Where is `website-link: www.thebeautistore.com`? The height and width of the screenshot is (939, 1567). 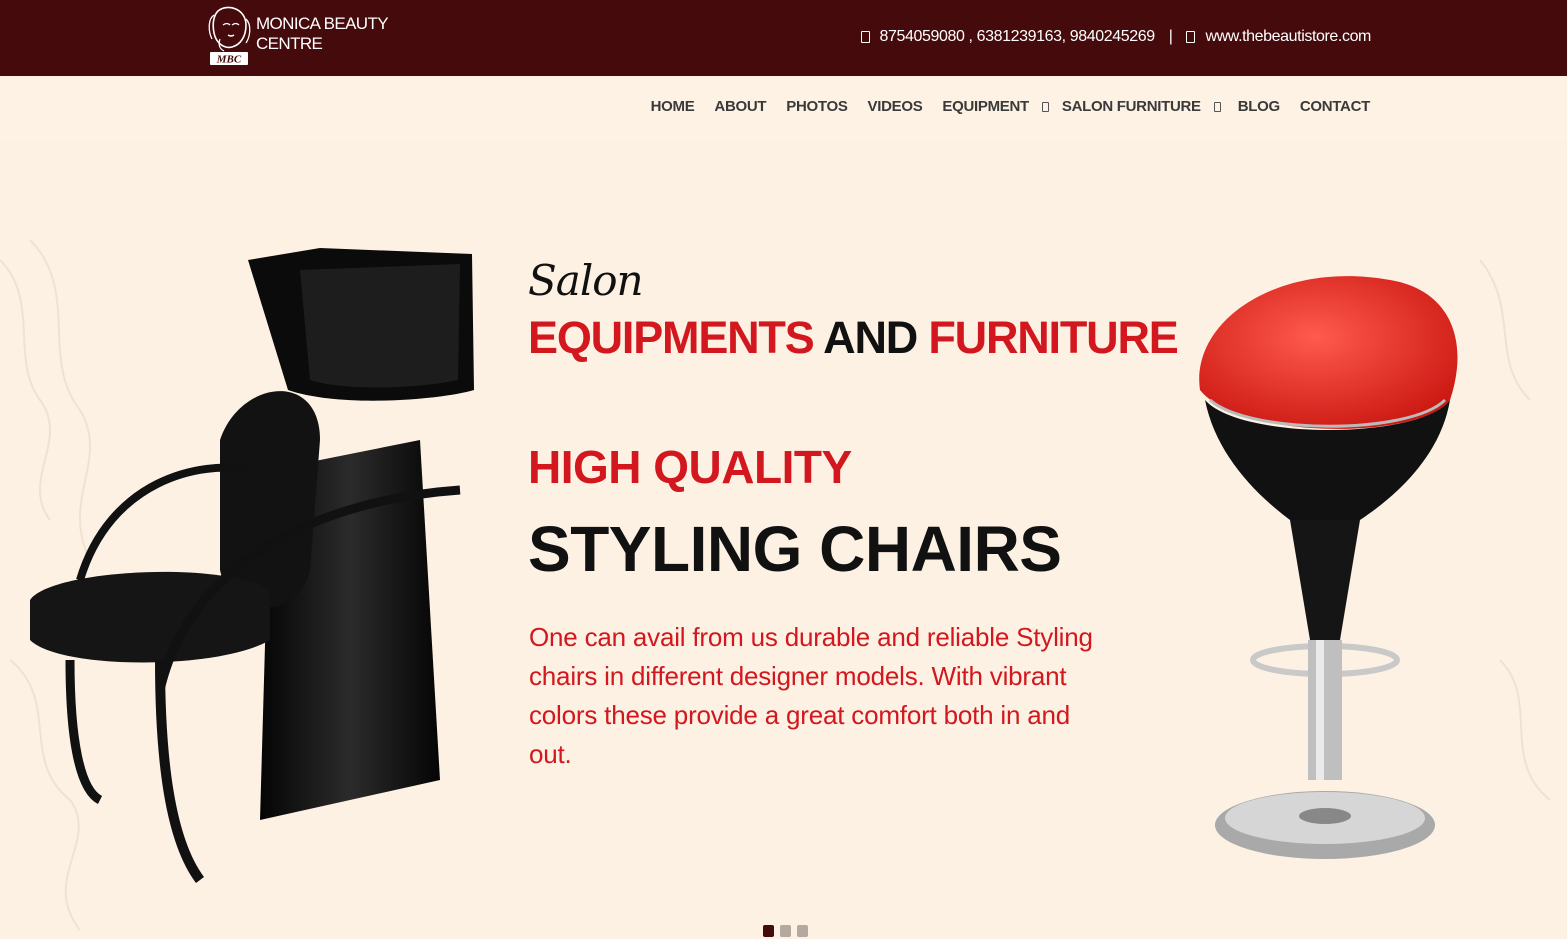 website-link: www.thebeautistore.com is located at coordinates (1288, 37).